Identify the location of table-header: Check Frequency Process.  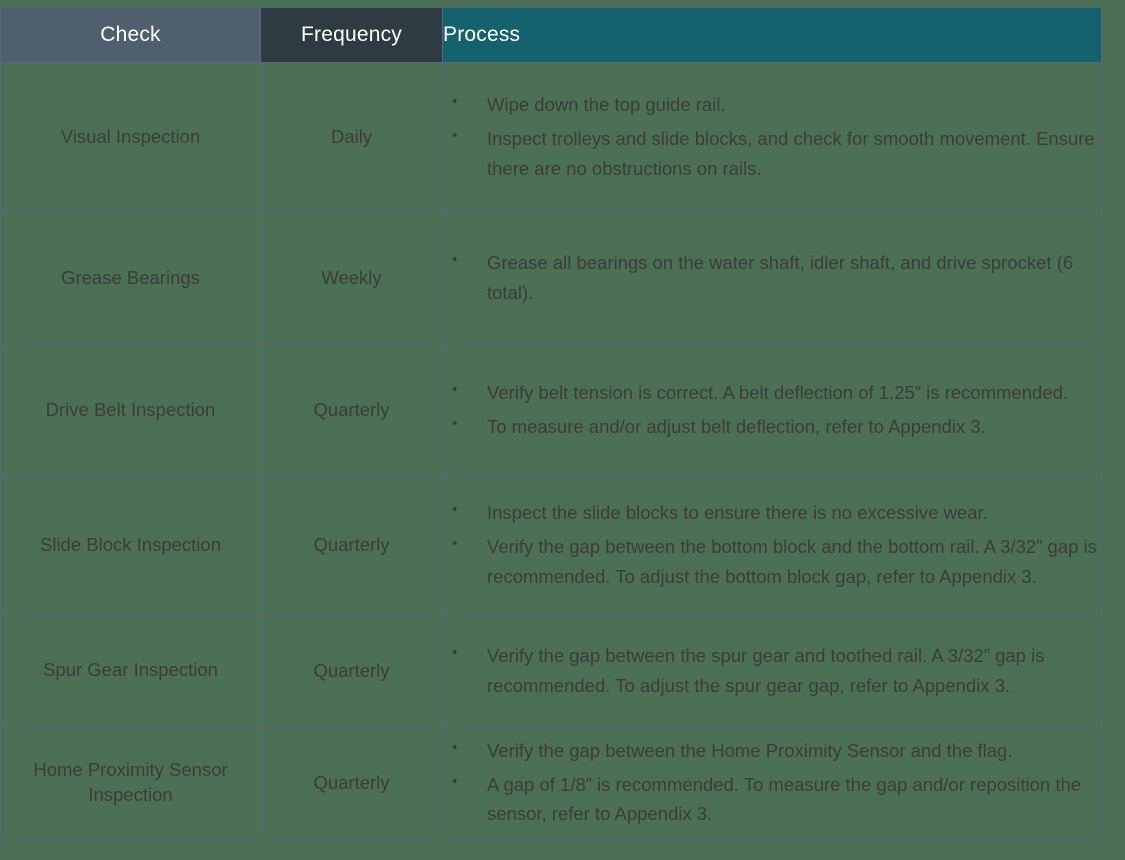
(551, 35).